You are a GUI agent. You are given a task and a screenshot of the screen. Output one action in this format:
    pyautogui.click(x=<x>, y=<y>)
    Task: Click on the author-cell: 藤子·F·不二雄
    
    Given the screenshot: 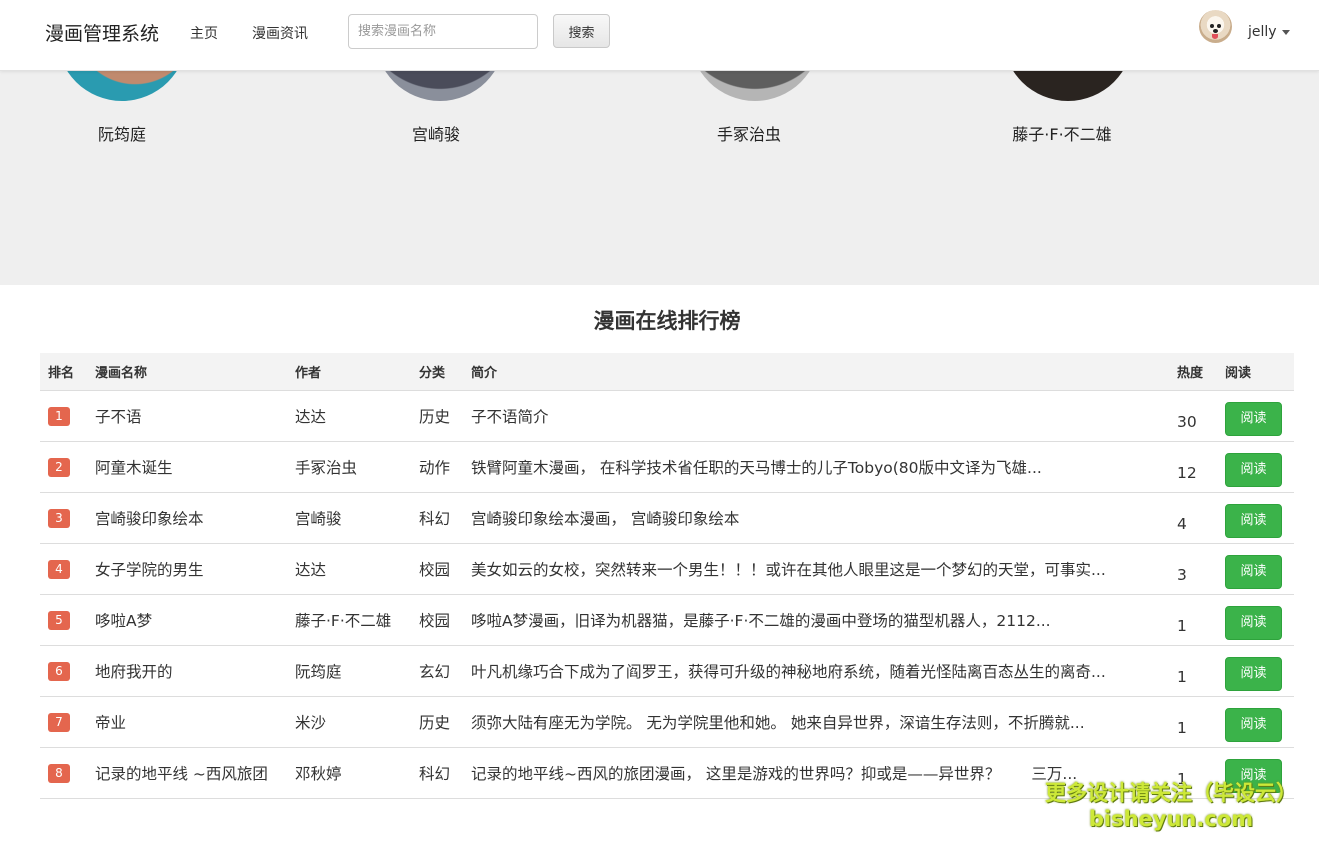 What is the action you would take?
    pyautogui.click(x=349, y=620)
    